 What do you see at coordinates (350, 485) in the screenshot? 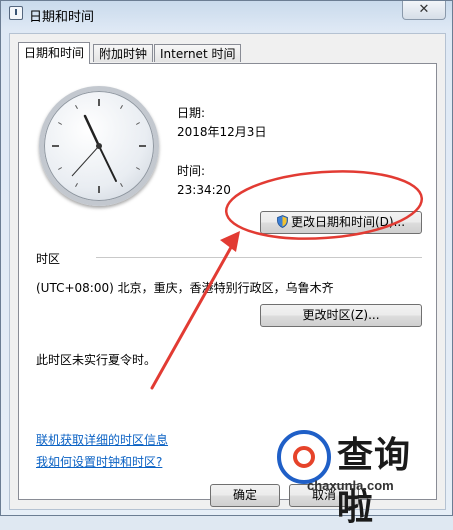
I see `brand-url: chaxunla.com` at bounding box center [350, 485].